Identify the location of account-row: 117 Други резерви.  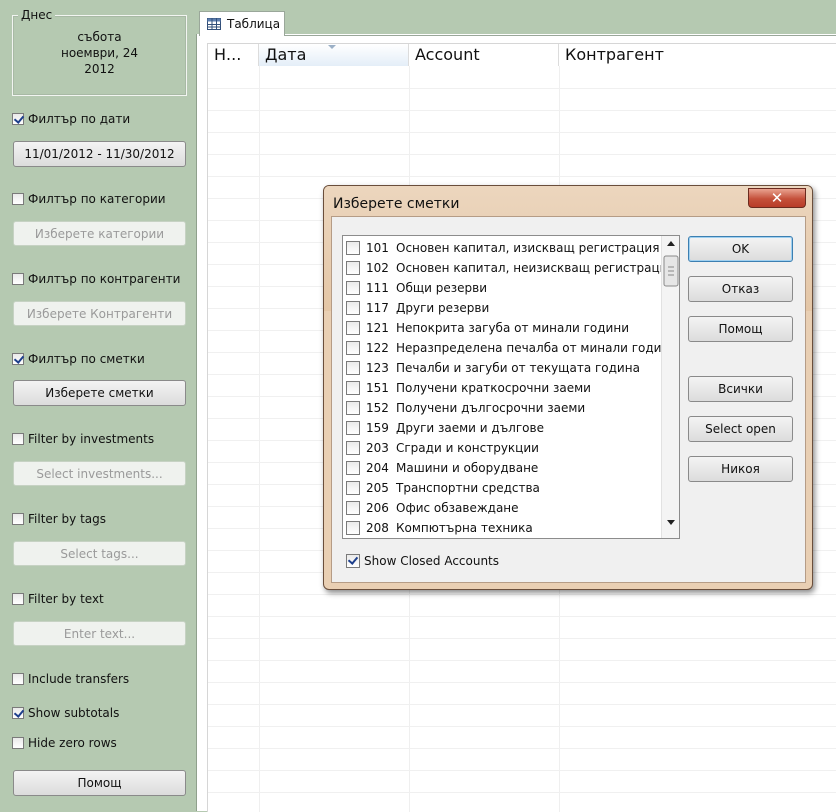
(417, 308).